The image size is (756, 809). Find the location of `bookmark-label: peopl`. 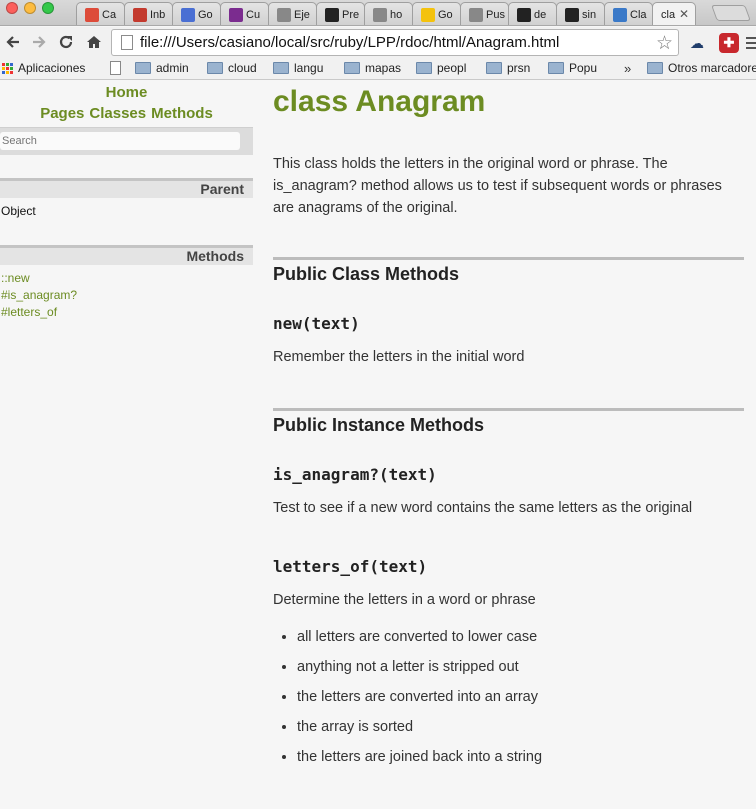

bookmark-label: peopl is located at coordinates (452, 68).